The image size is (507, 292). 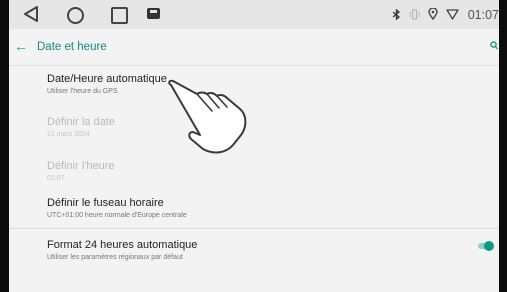 What do you see at coordinates (82, 91) in the screenshot?
I see `setting-subtitle: Utiliser l'heure du GPS` at bounding box center [82, 91].